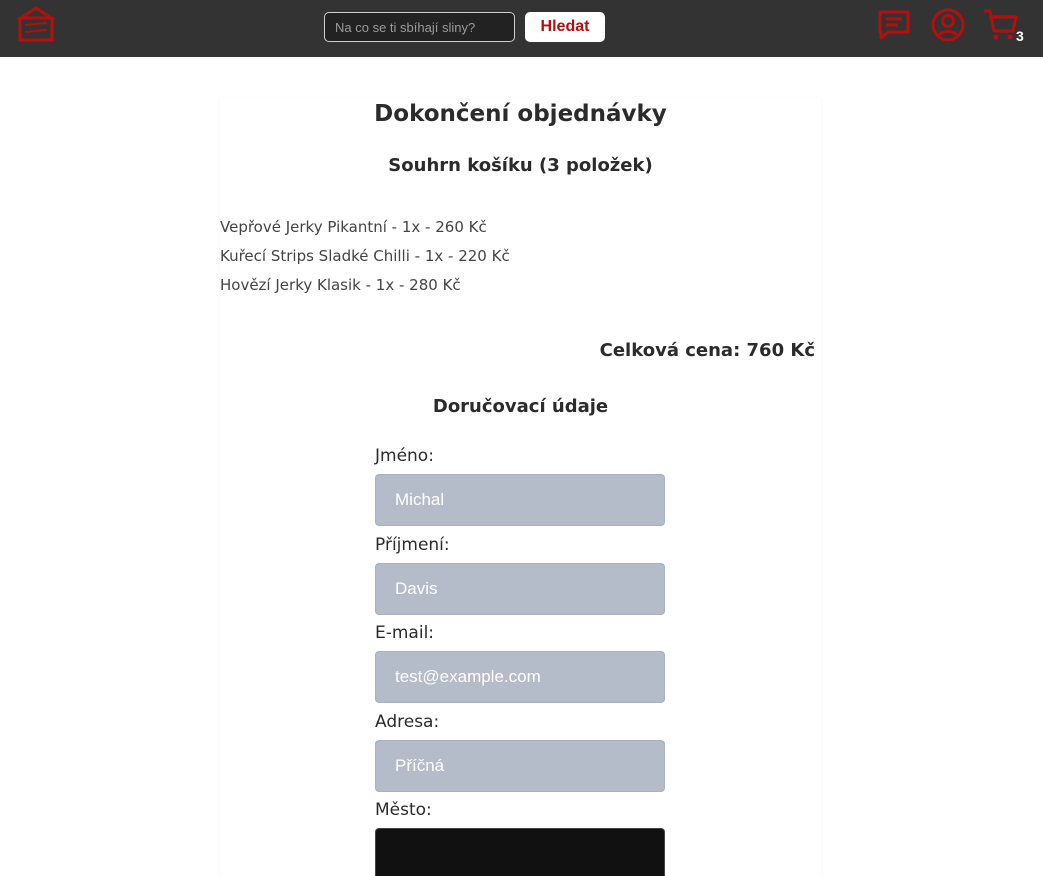 The width and height of the screenshot is (1043, 876). What do you see at coordinates (412, 545) in the screenshot?
I see `last-name-label: Příjmení:` at bounding box center [412, 545].